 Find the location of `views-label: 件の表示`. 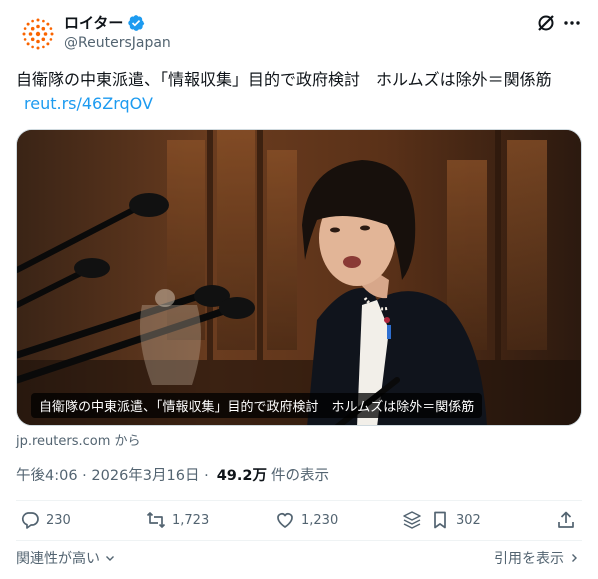

views-label: 件の表示 is located at coordinates (299, 476).